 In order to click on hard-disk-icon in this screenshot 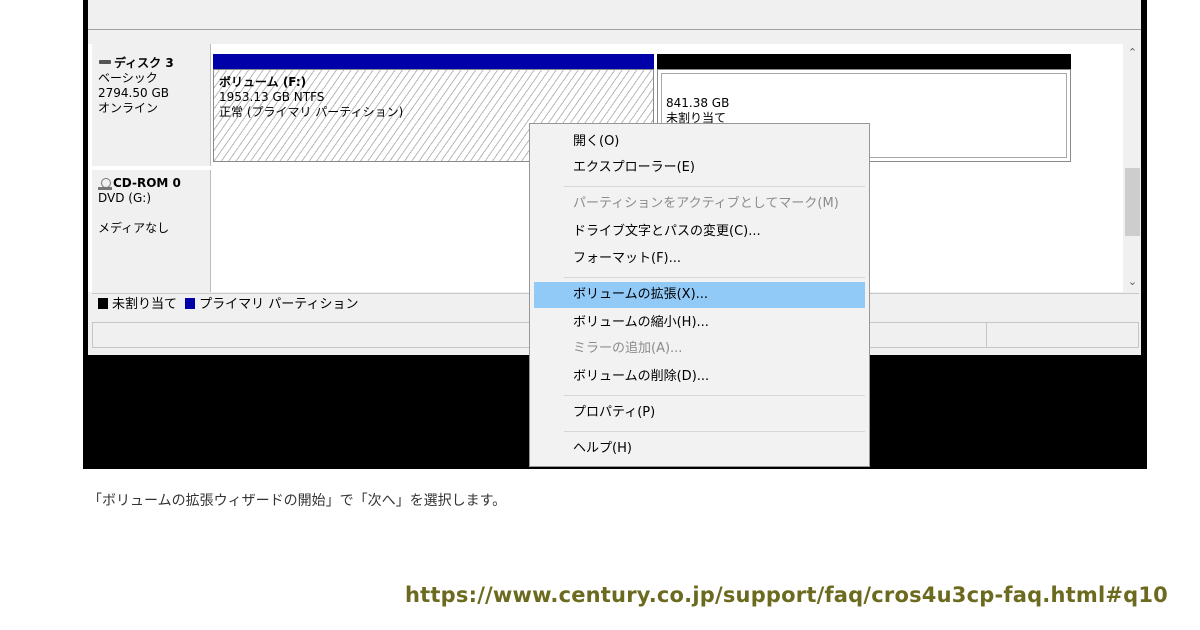, I will do `click(105, 62)`.